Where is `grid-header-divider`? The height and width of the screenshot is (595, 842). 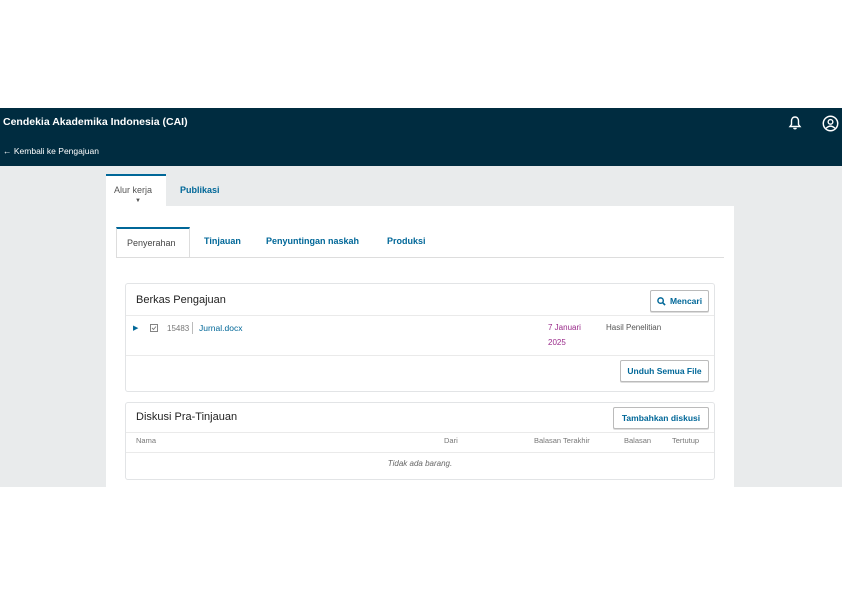
grid-header-divider is located at coordinates (420, 315).